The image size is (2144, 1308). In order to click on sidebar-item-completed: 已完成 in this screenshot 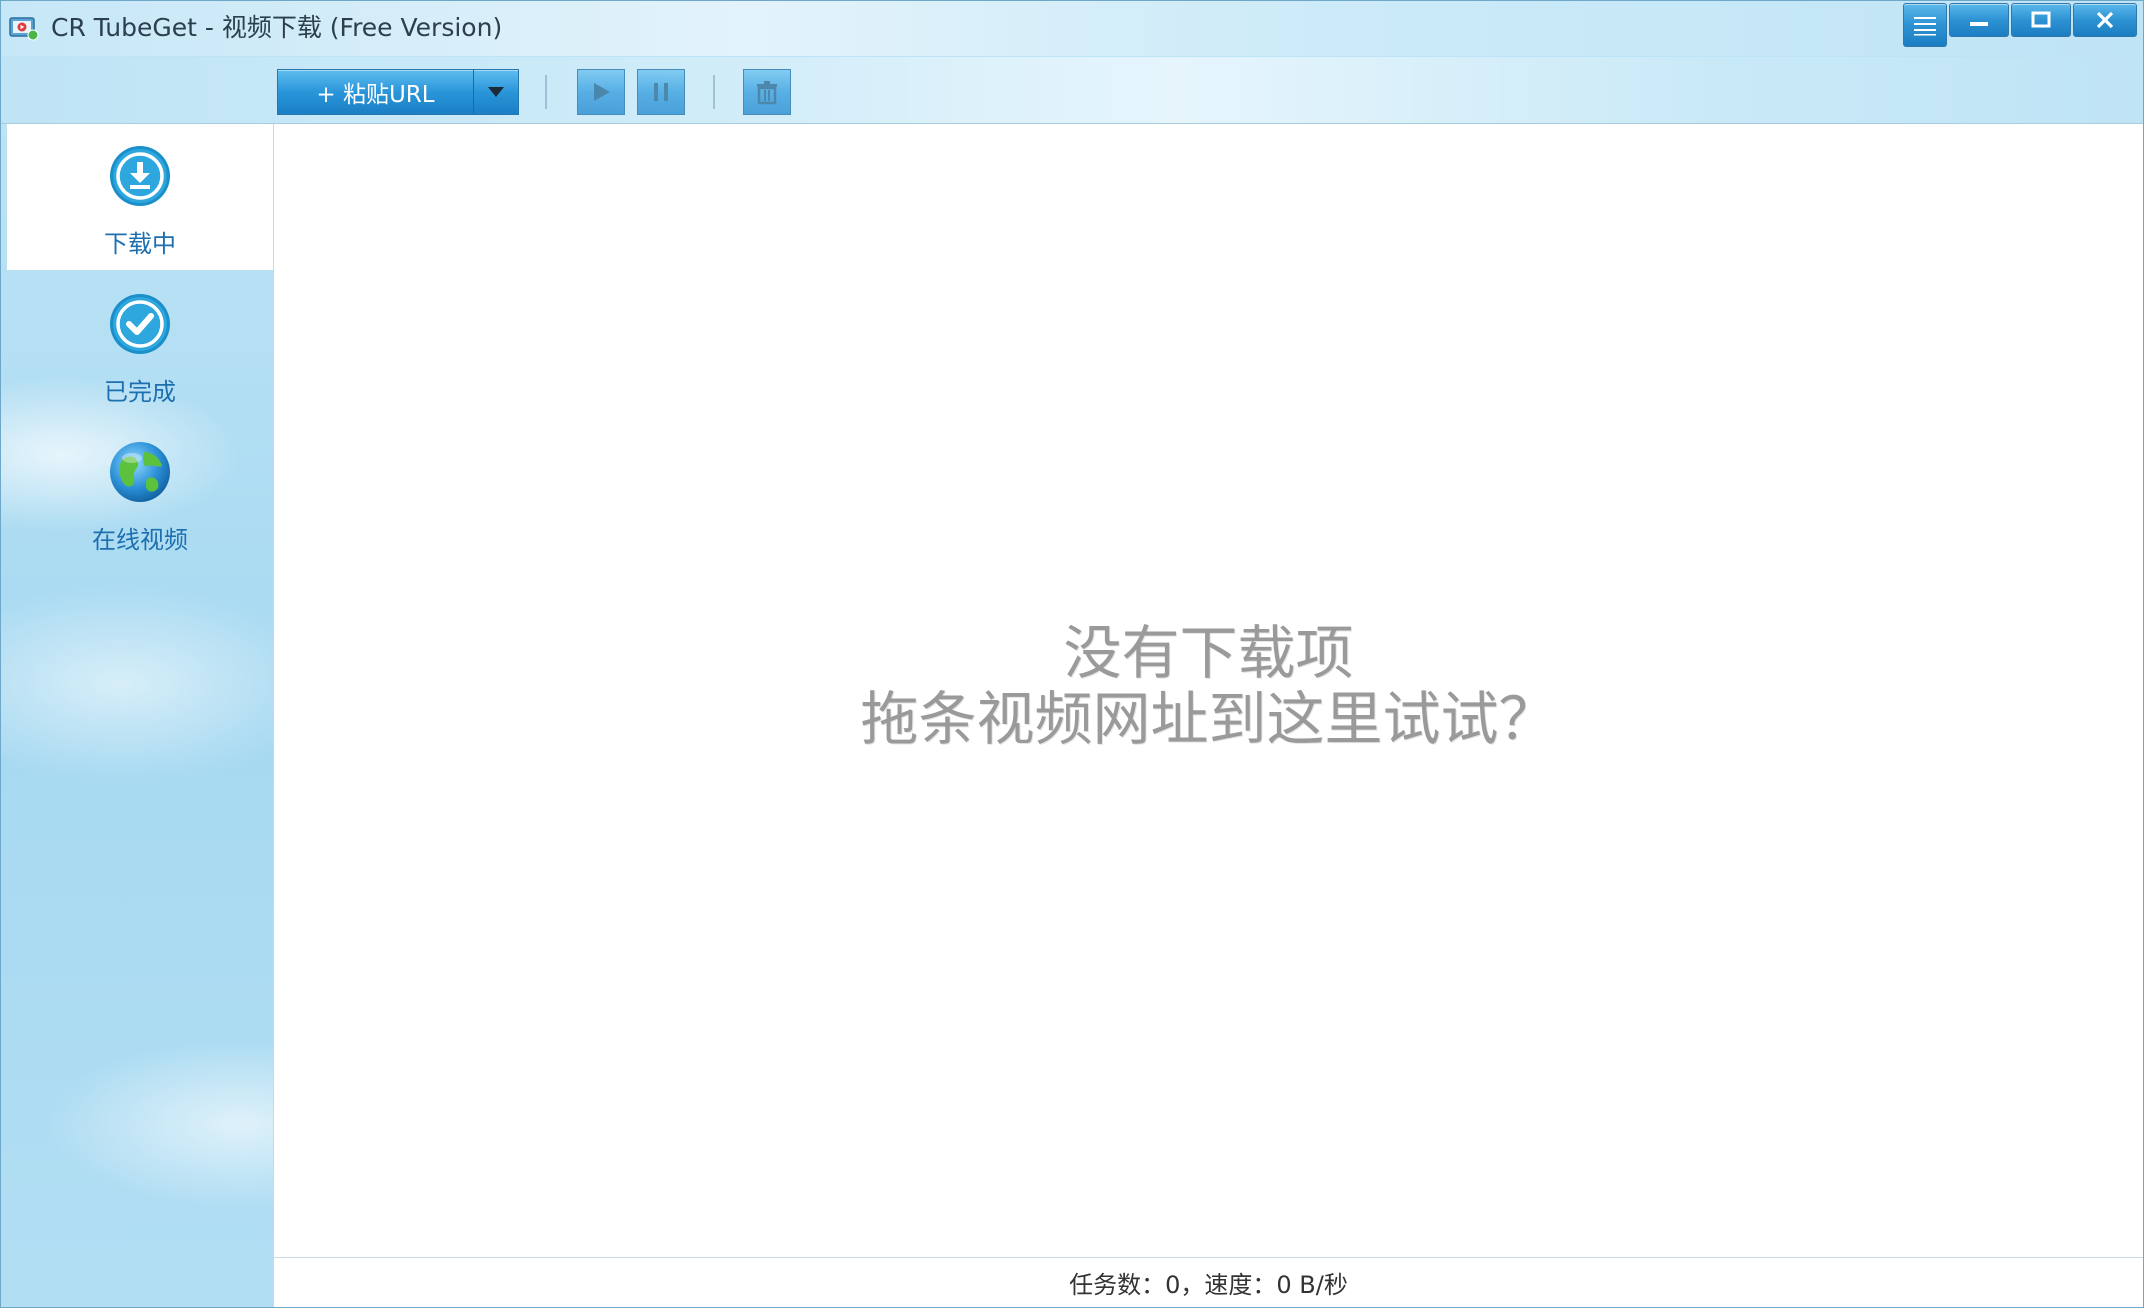, I will do `click(140, 345)`.